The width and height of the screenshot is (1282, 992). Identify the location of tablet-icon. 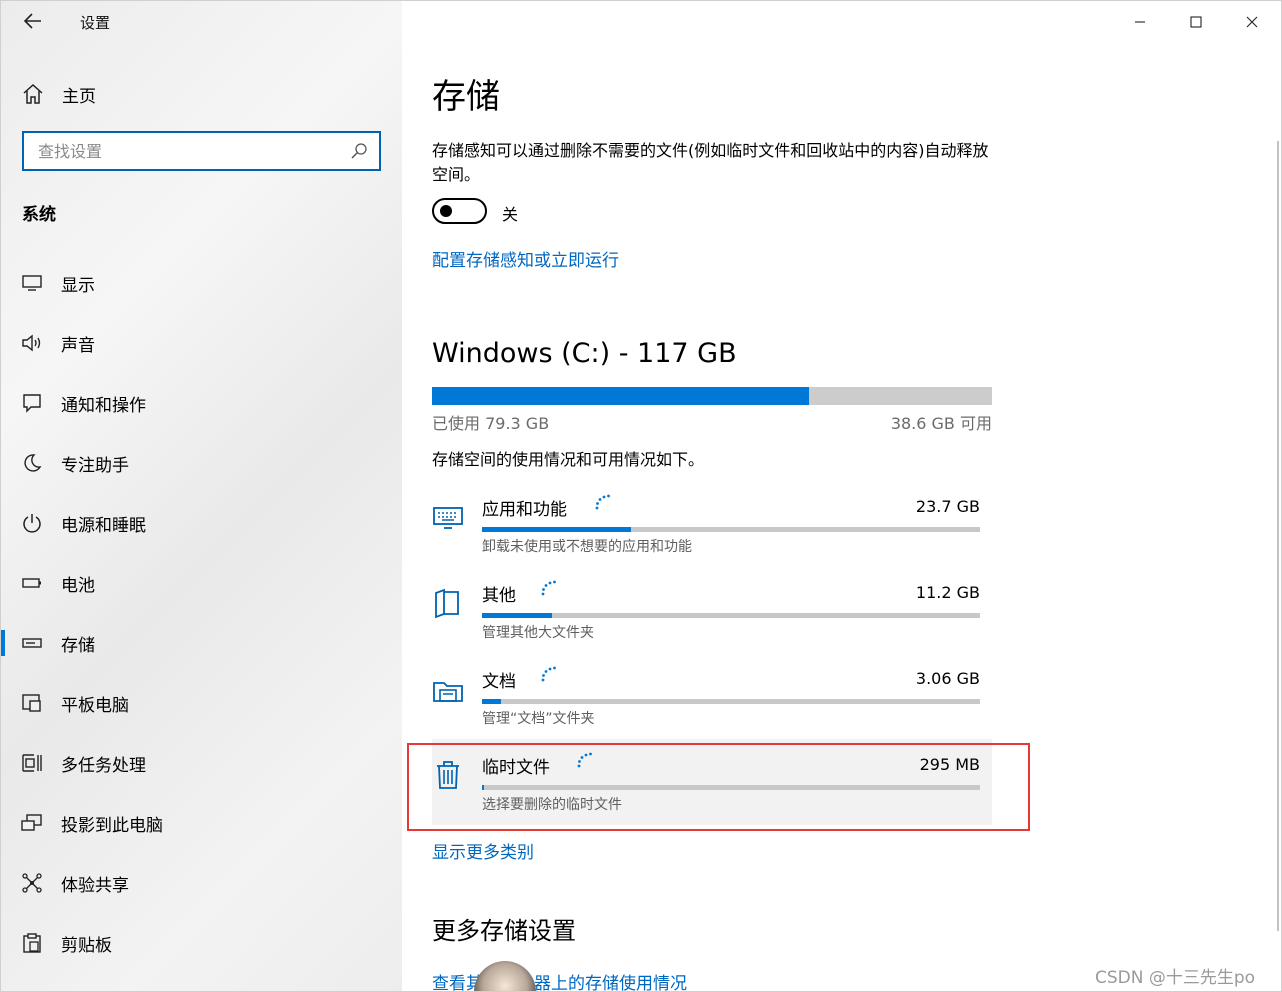
(32, 703).